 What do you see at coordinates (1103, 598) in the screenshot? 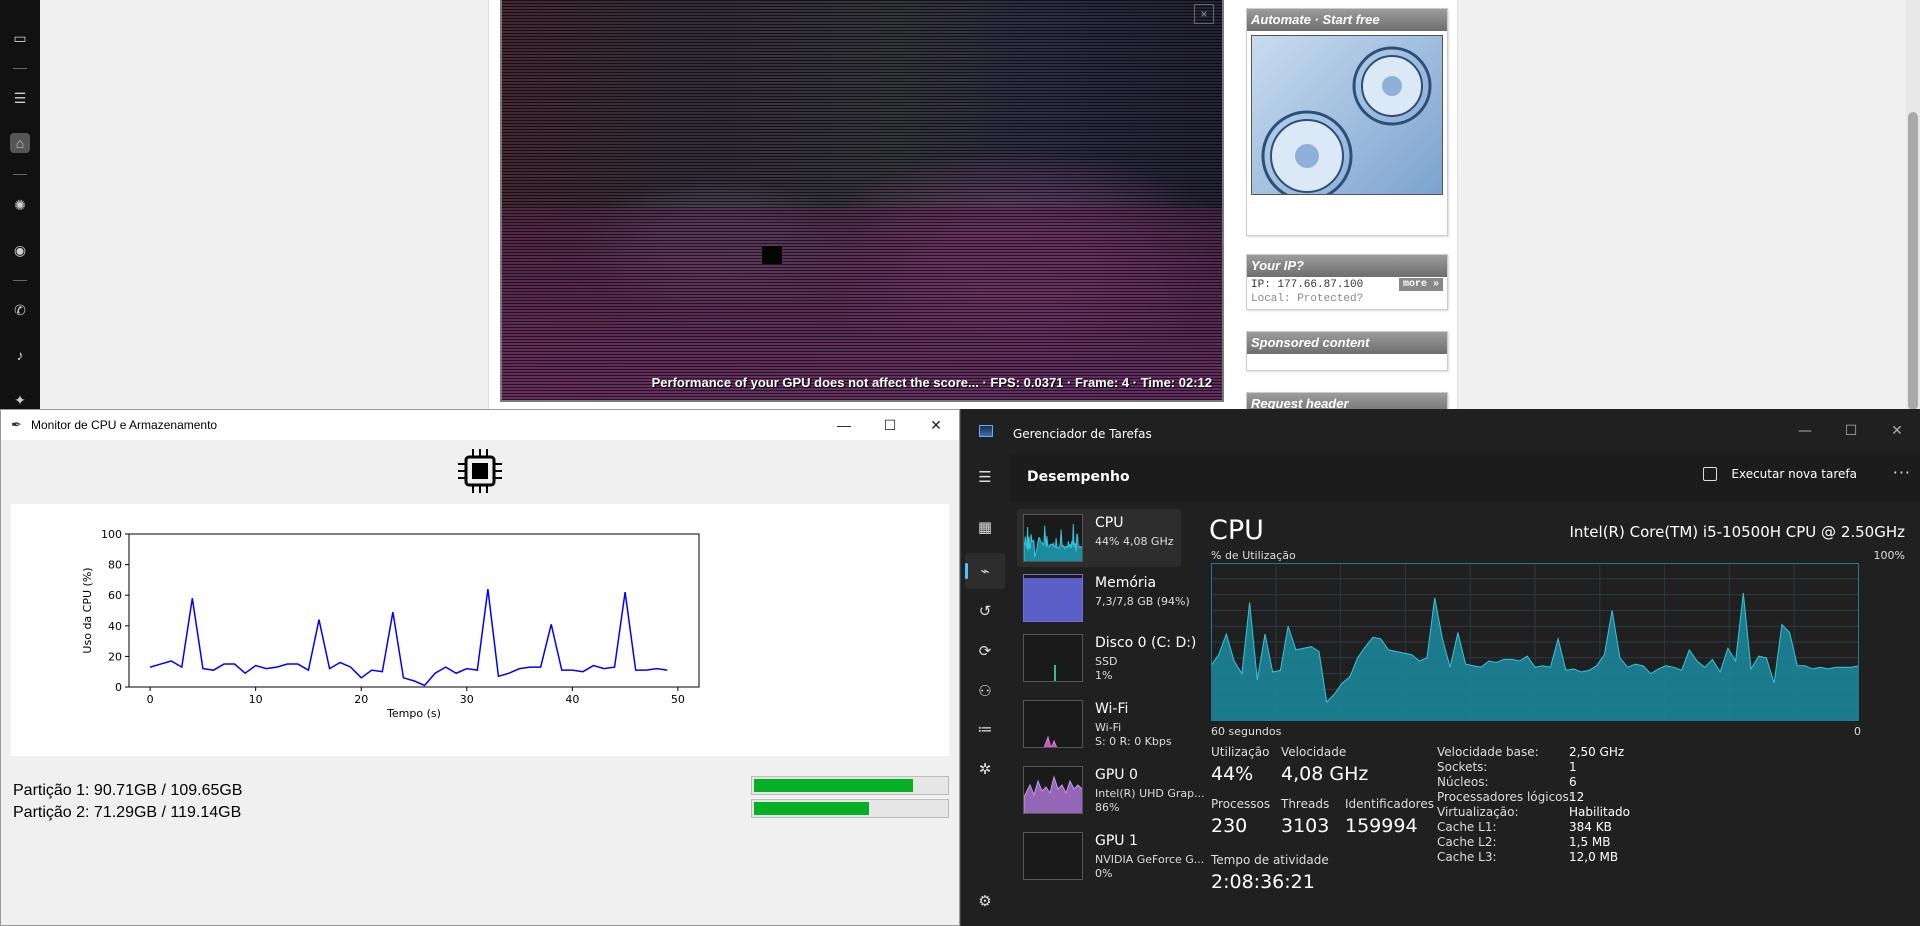
I see `device-memory: Memória 7,3/7,8 GB (94%)` at bounding box center [1103, 598].